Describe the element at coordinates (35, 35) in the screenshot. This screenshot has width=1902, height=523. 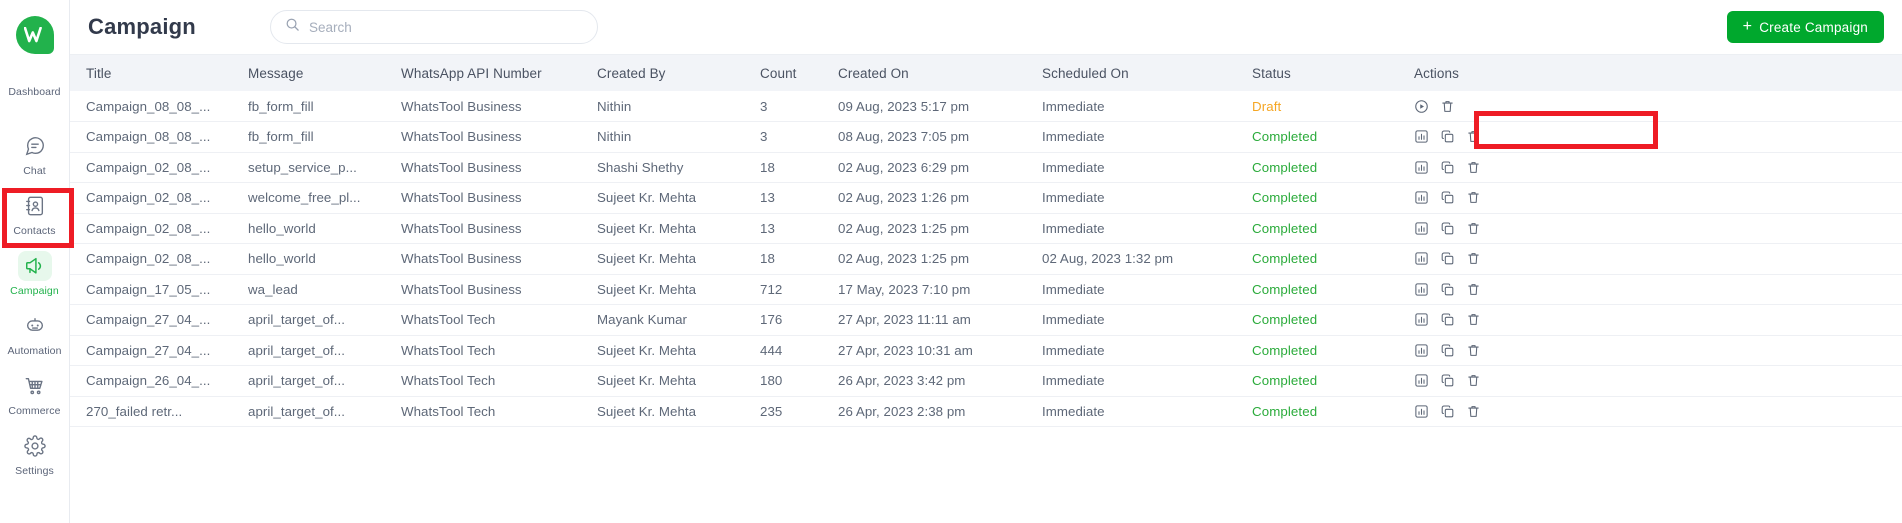
I see `app-logo` at that location.